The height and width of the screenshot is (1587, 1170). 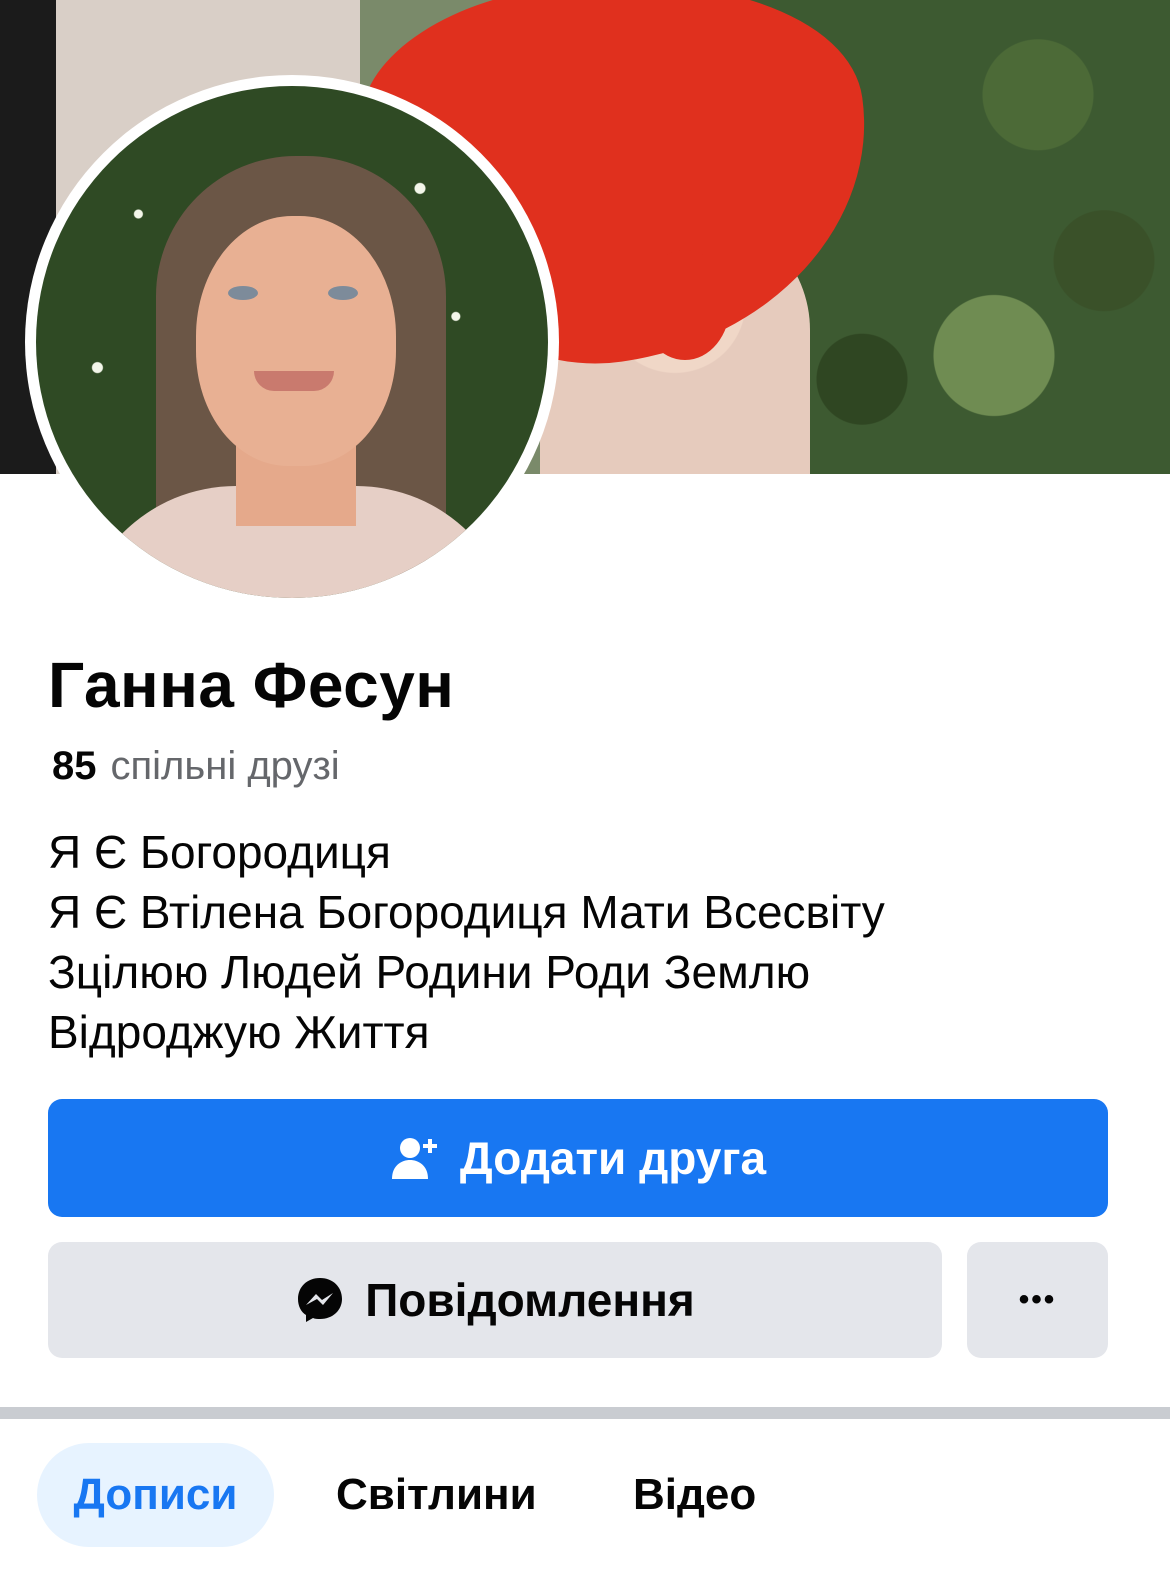 I want to click on mutual-friends: 85 спільні друзі, so click(x=196, y=766).